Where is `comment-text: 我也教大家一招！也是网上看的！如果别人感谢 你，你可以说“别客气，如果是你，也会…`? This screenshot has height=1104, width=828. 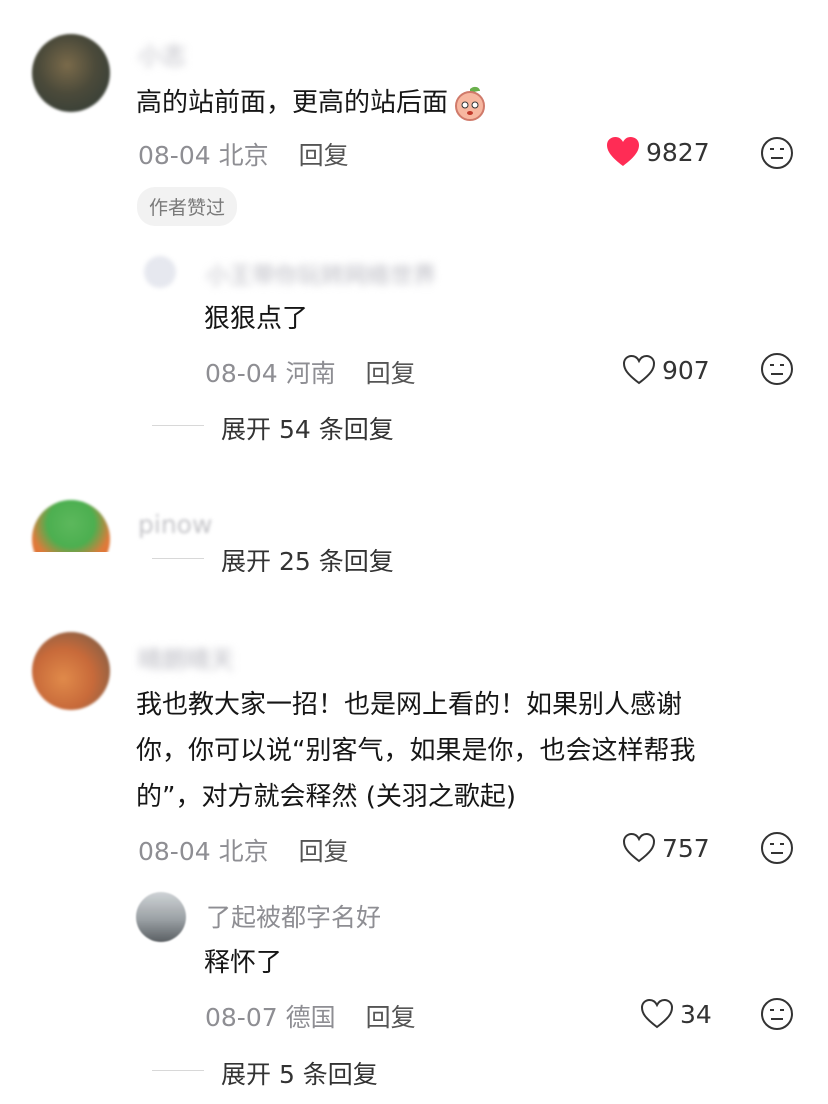 comment-text: 我也教大家一招！也是网上看的！如果别人感谢 你，你可以说“别客气，如果是你，也会… is located at coordinates (415, 751).